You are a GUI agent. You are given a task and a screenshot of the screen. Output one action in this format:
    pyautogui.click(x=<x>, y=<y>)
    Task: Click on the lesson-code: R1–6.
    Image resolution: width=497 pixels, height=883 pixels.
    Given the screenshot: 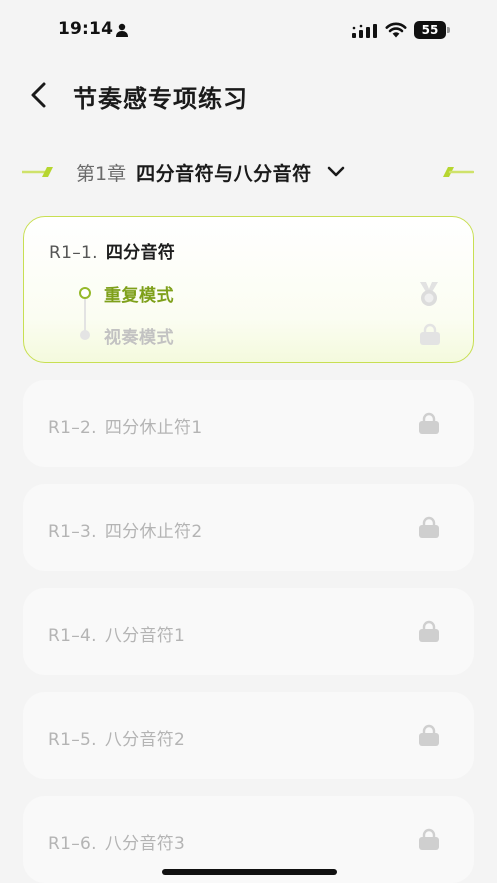 What is the action you would take?
    pyautogui.click(x=72, y=844)
    